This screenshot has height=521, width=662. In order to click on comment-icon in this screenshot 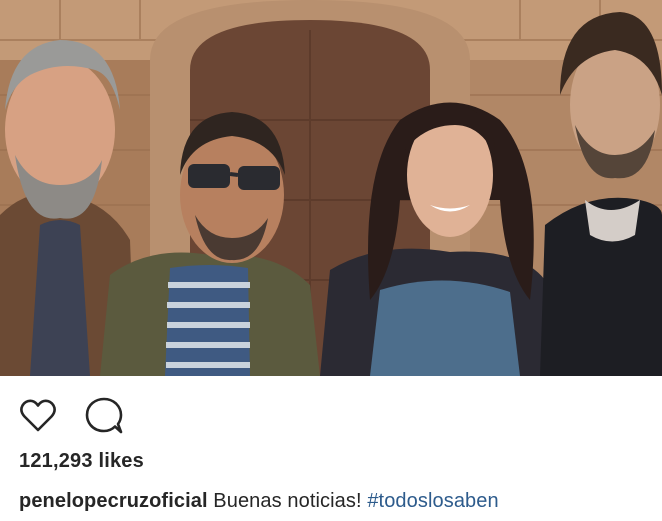, I will do `click(104, 415)`.